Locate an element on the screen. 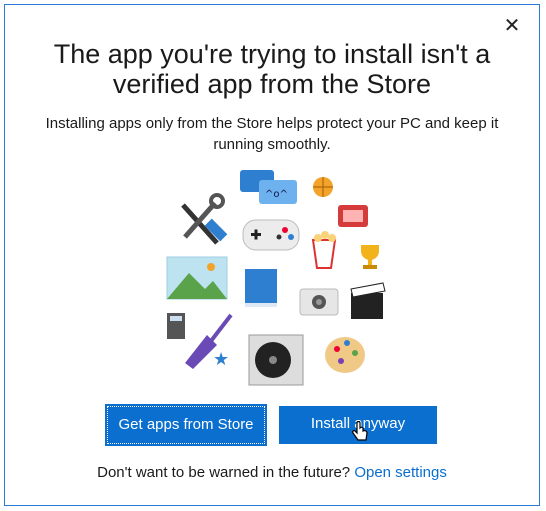  ticket-icon is located at coordinates (353, 216).